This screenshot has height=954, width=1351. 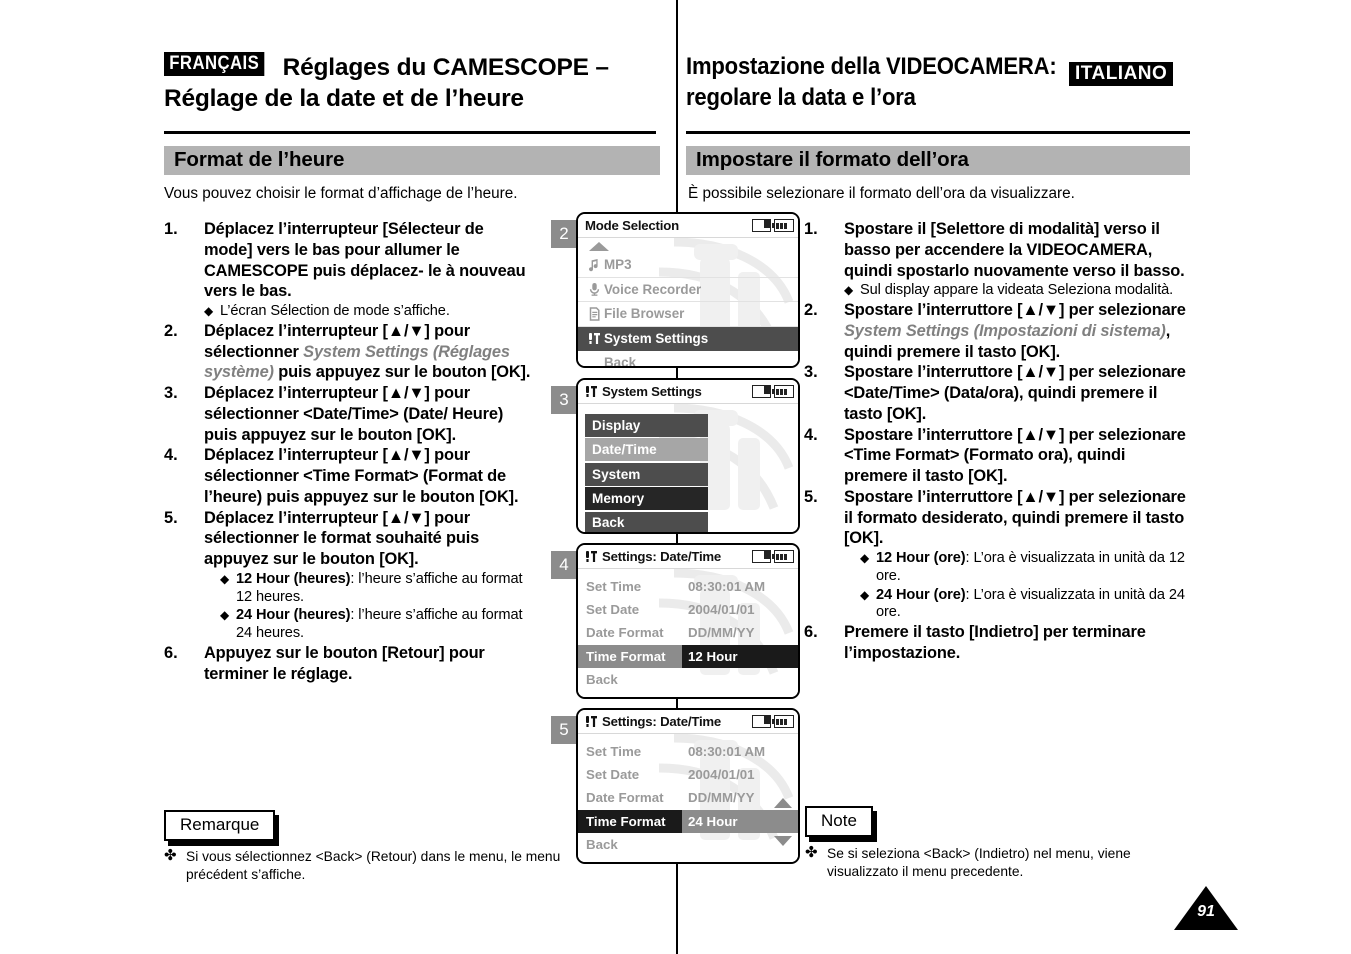 I want to click on settings-button-display: Display, so click(x=646, y=425).